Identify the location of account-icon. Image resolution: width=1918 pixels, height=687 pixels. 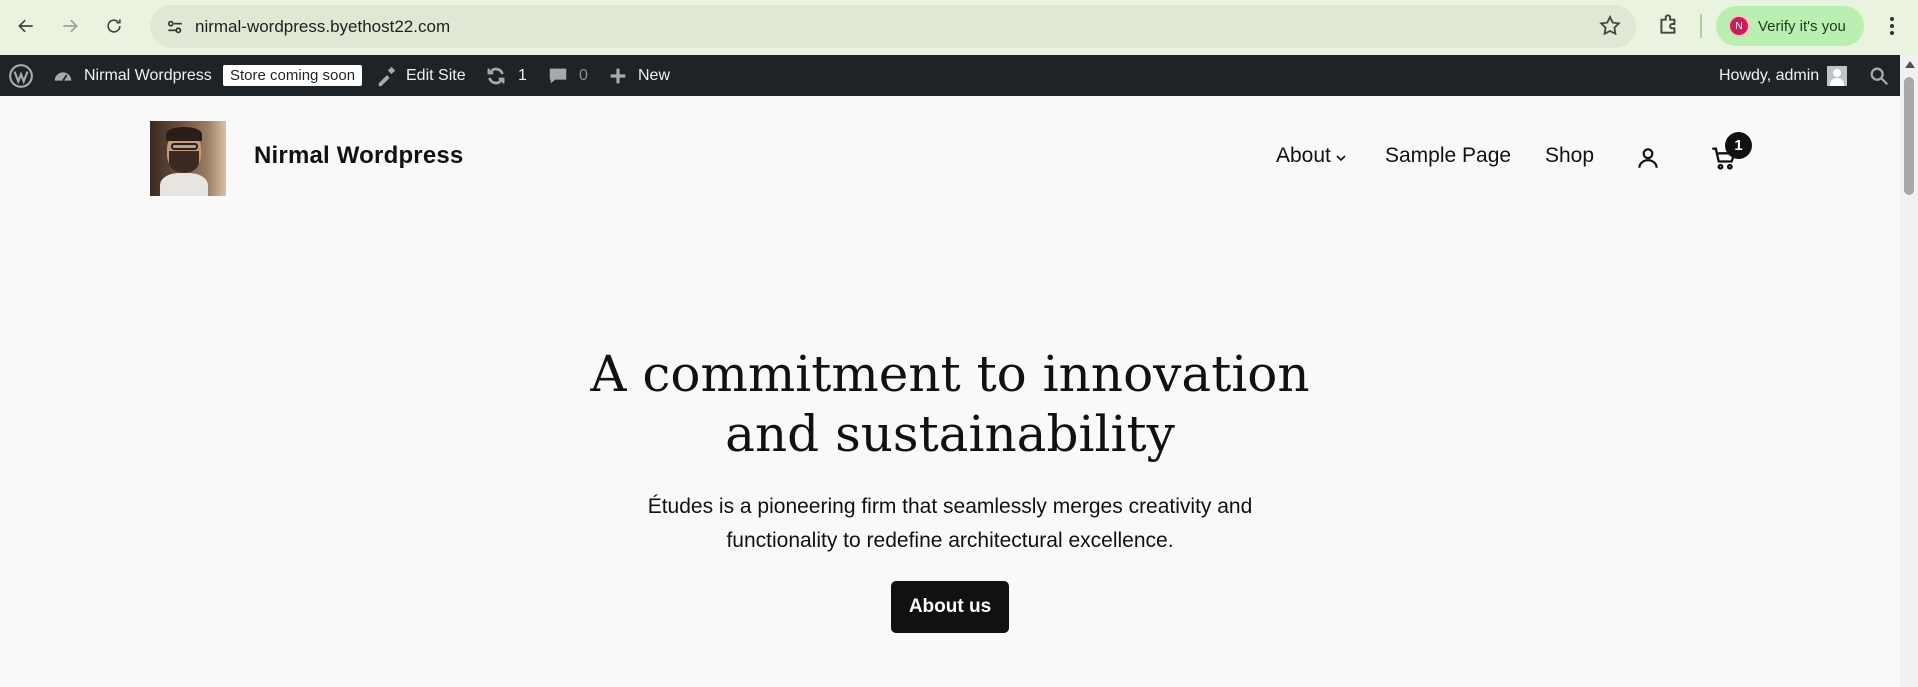
(1648, 158).